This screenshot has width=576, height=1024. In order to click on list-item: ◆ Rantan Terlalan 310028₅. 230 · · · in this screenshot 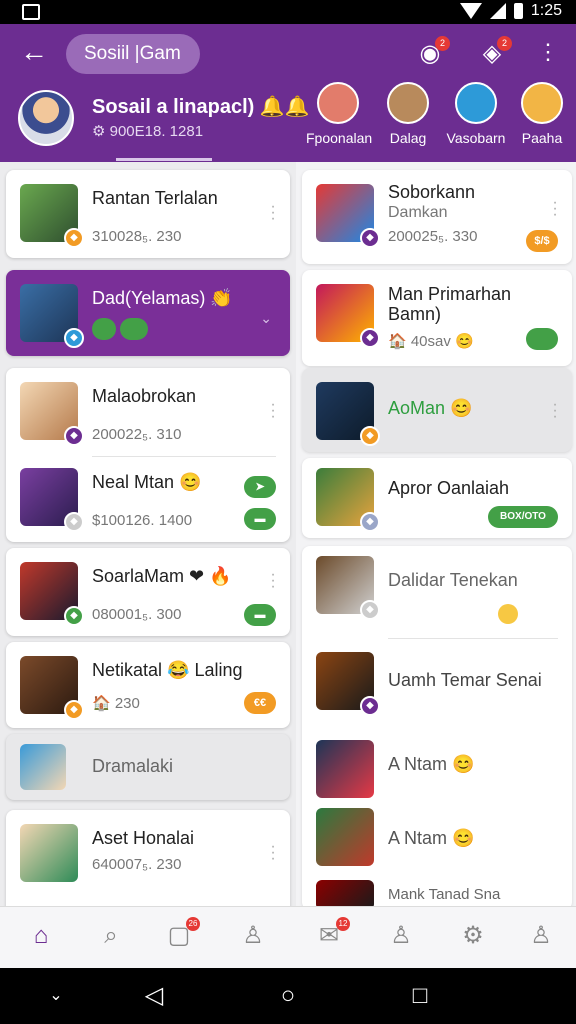, I will do `click(148, 214)`.